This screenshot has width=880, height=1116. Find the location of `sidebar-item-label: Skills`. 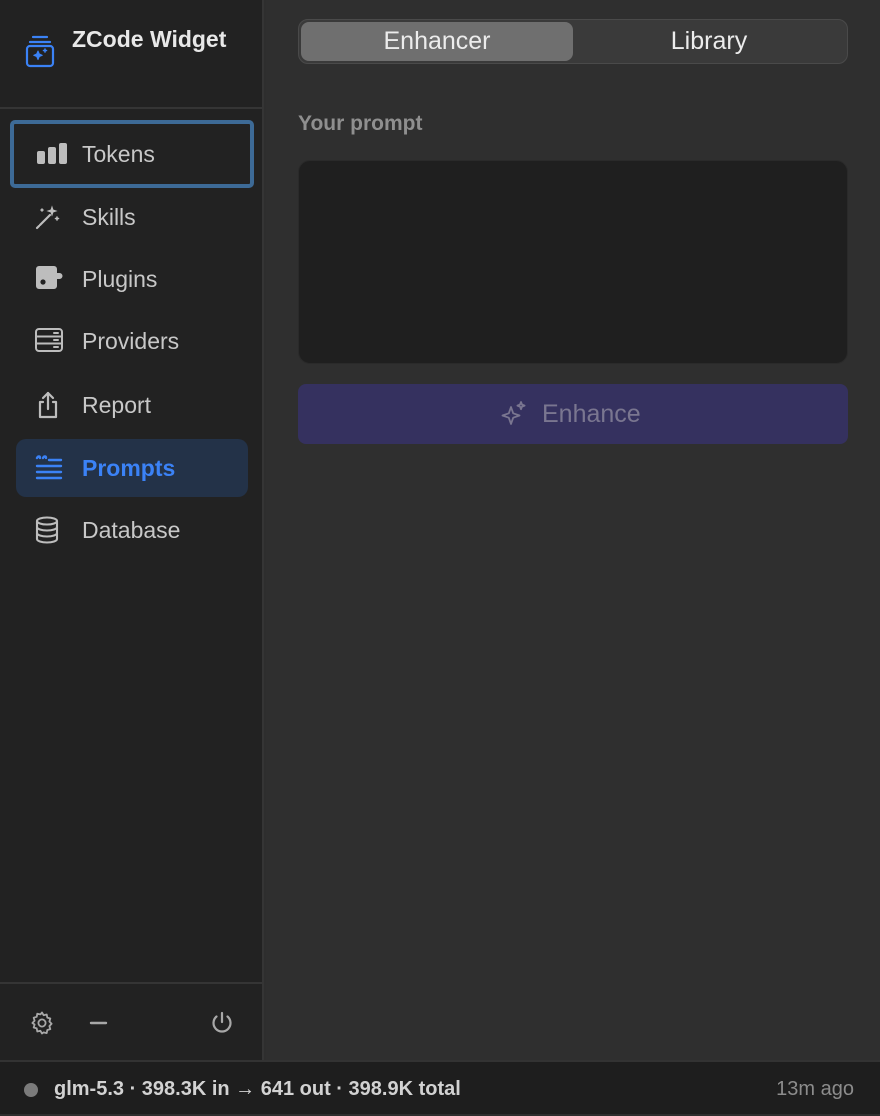

sidebar-item-label: Skills is located at coordinates (109, 217).